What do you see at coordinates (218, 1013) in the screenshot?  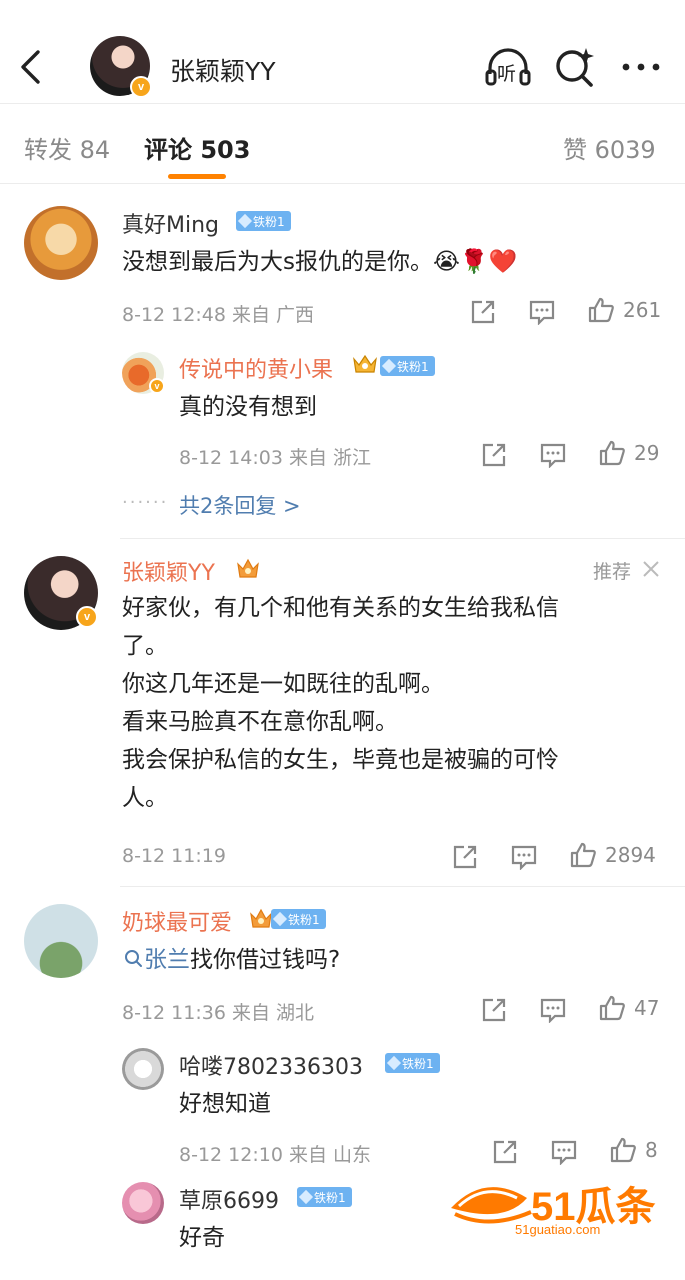 I see `comment-meta: 8-12 11:36 来自 湖北` at bounding box center [218, 1013].